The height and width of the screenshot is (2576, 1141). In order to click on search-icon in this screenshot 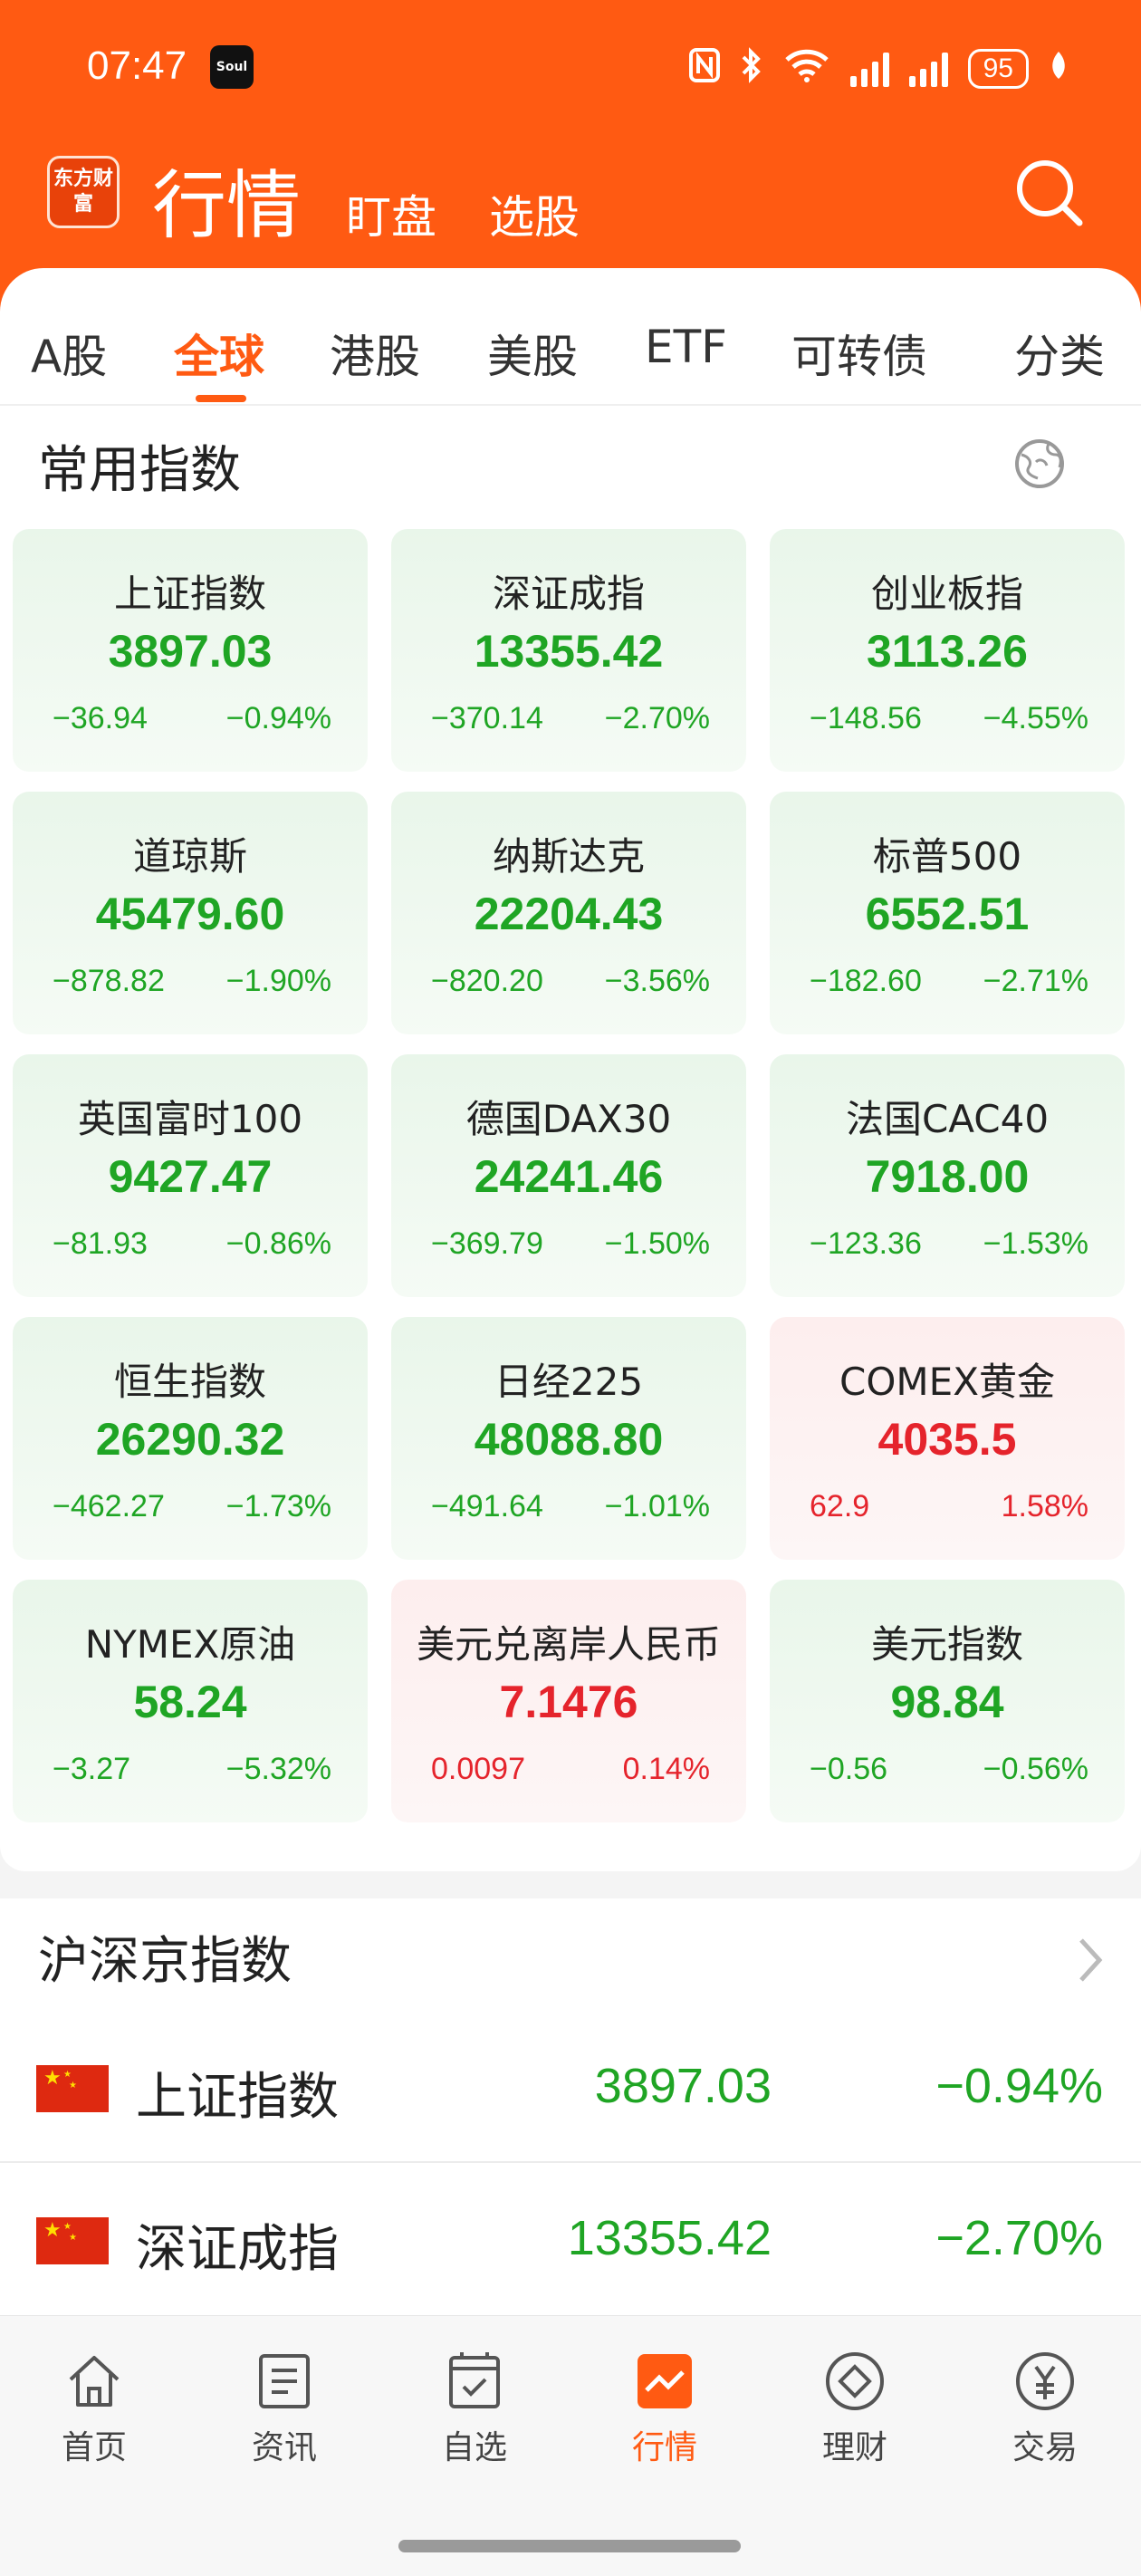, I will do `click(1050, 193)`.